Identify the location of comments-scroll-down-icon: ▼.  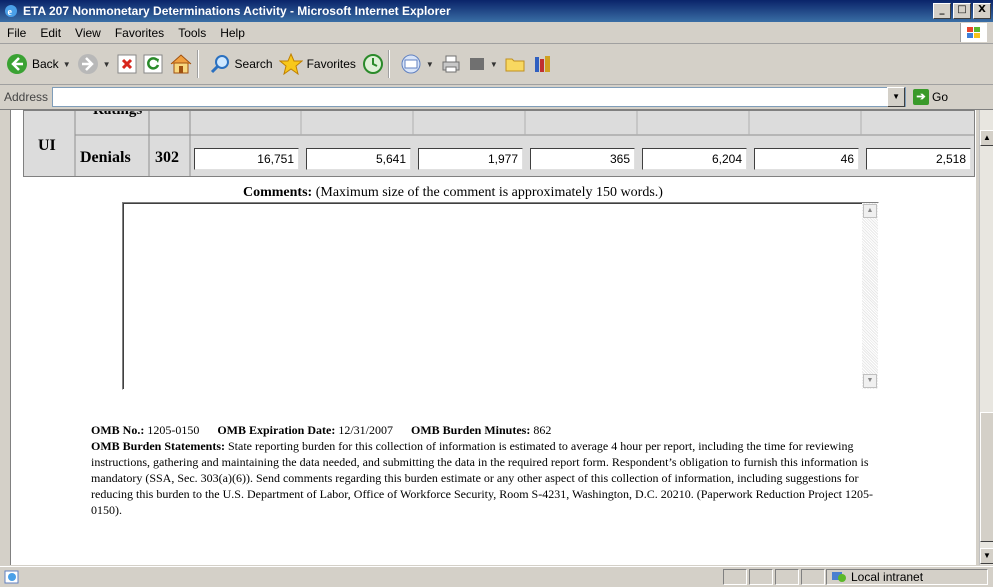
(870, 381).